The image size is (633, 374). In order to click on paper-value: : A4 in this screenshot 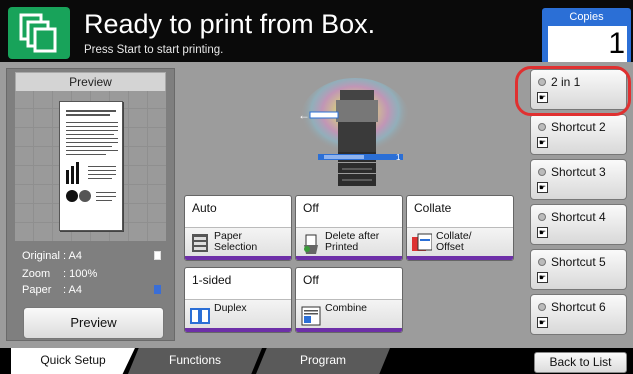, I will do `click(72, 290)`.